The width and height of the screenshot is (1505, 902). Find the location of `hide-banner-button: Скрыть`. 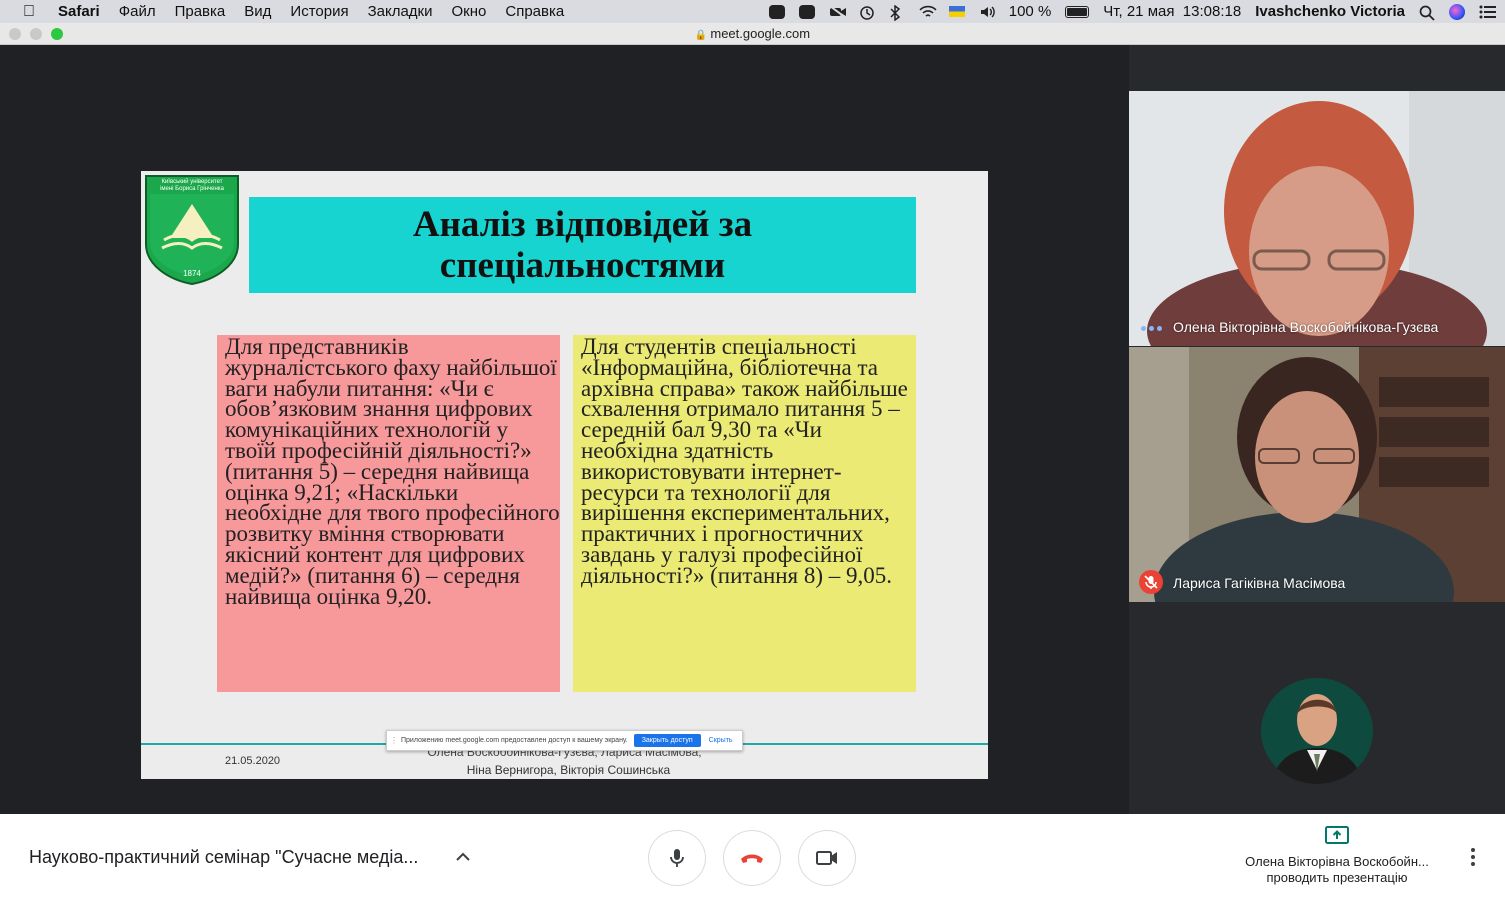

hide-banner-button: Скрыть is located at coordinates (721, 740).